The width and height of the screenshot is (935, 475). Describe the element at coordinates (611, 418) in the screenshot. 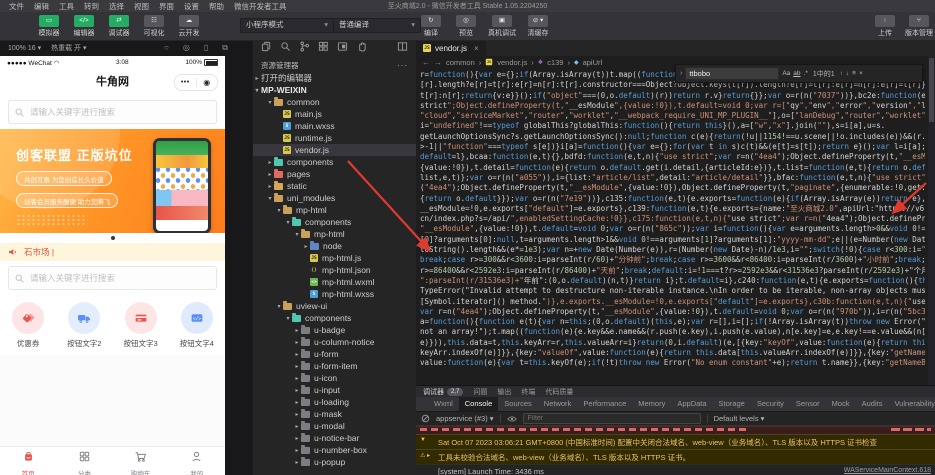

I see `console-filter-input` at that location.